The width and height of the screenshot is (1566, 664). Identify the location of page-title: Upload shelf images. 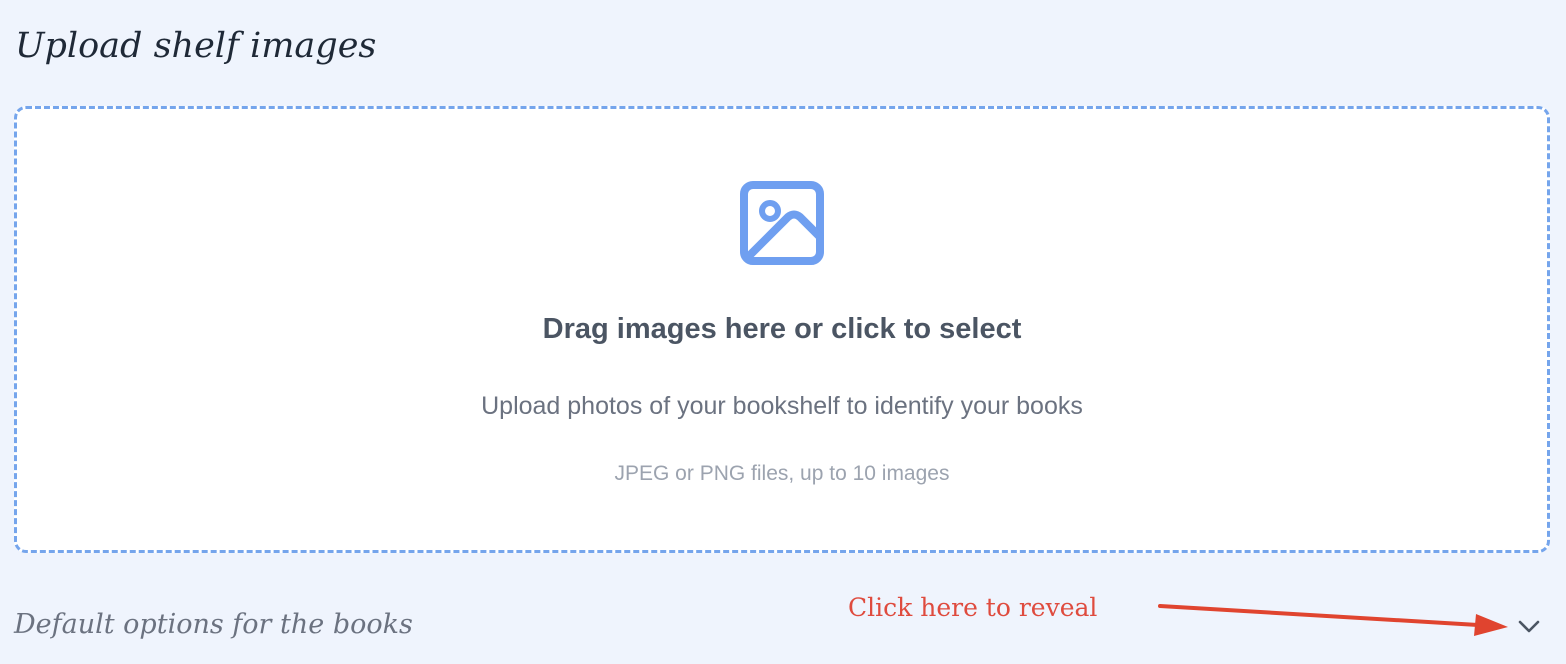
(196, 46).